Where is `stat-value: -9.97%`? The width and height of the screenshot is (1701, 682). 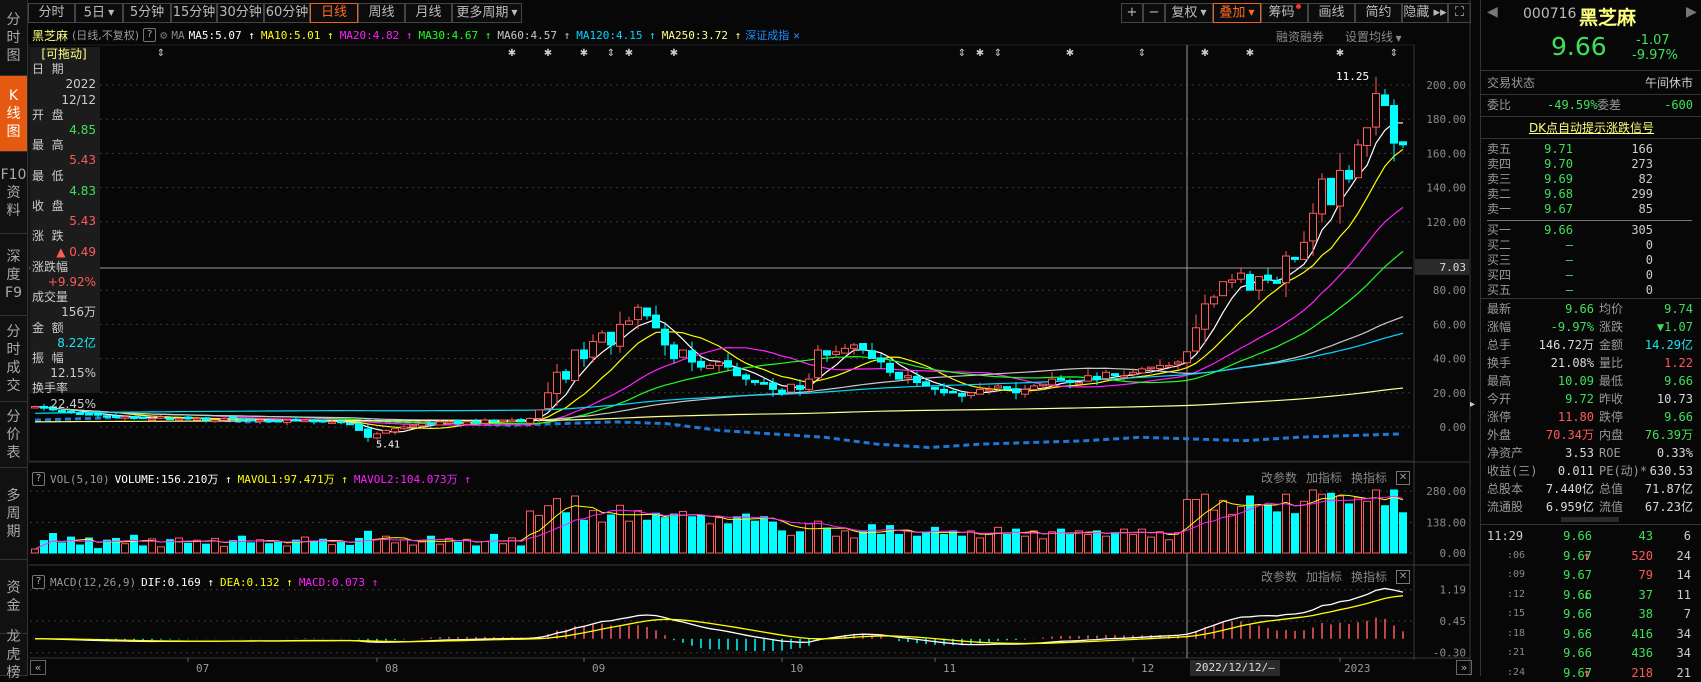
stat-value: -9.97% is located at coordinates (1572, 327).